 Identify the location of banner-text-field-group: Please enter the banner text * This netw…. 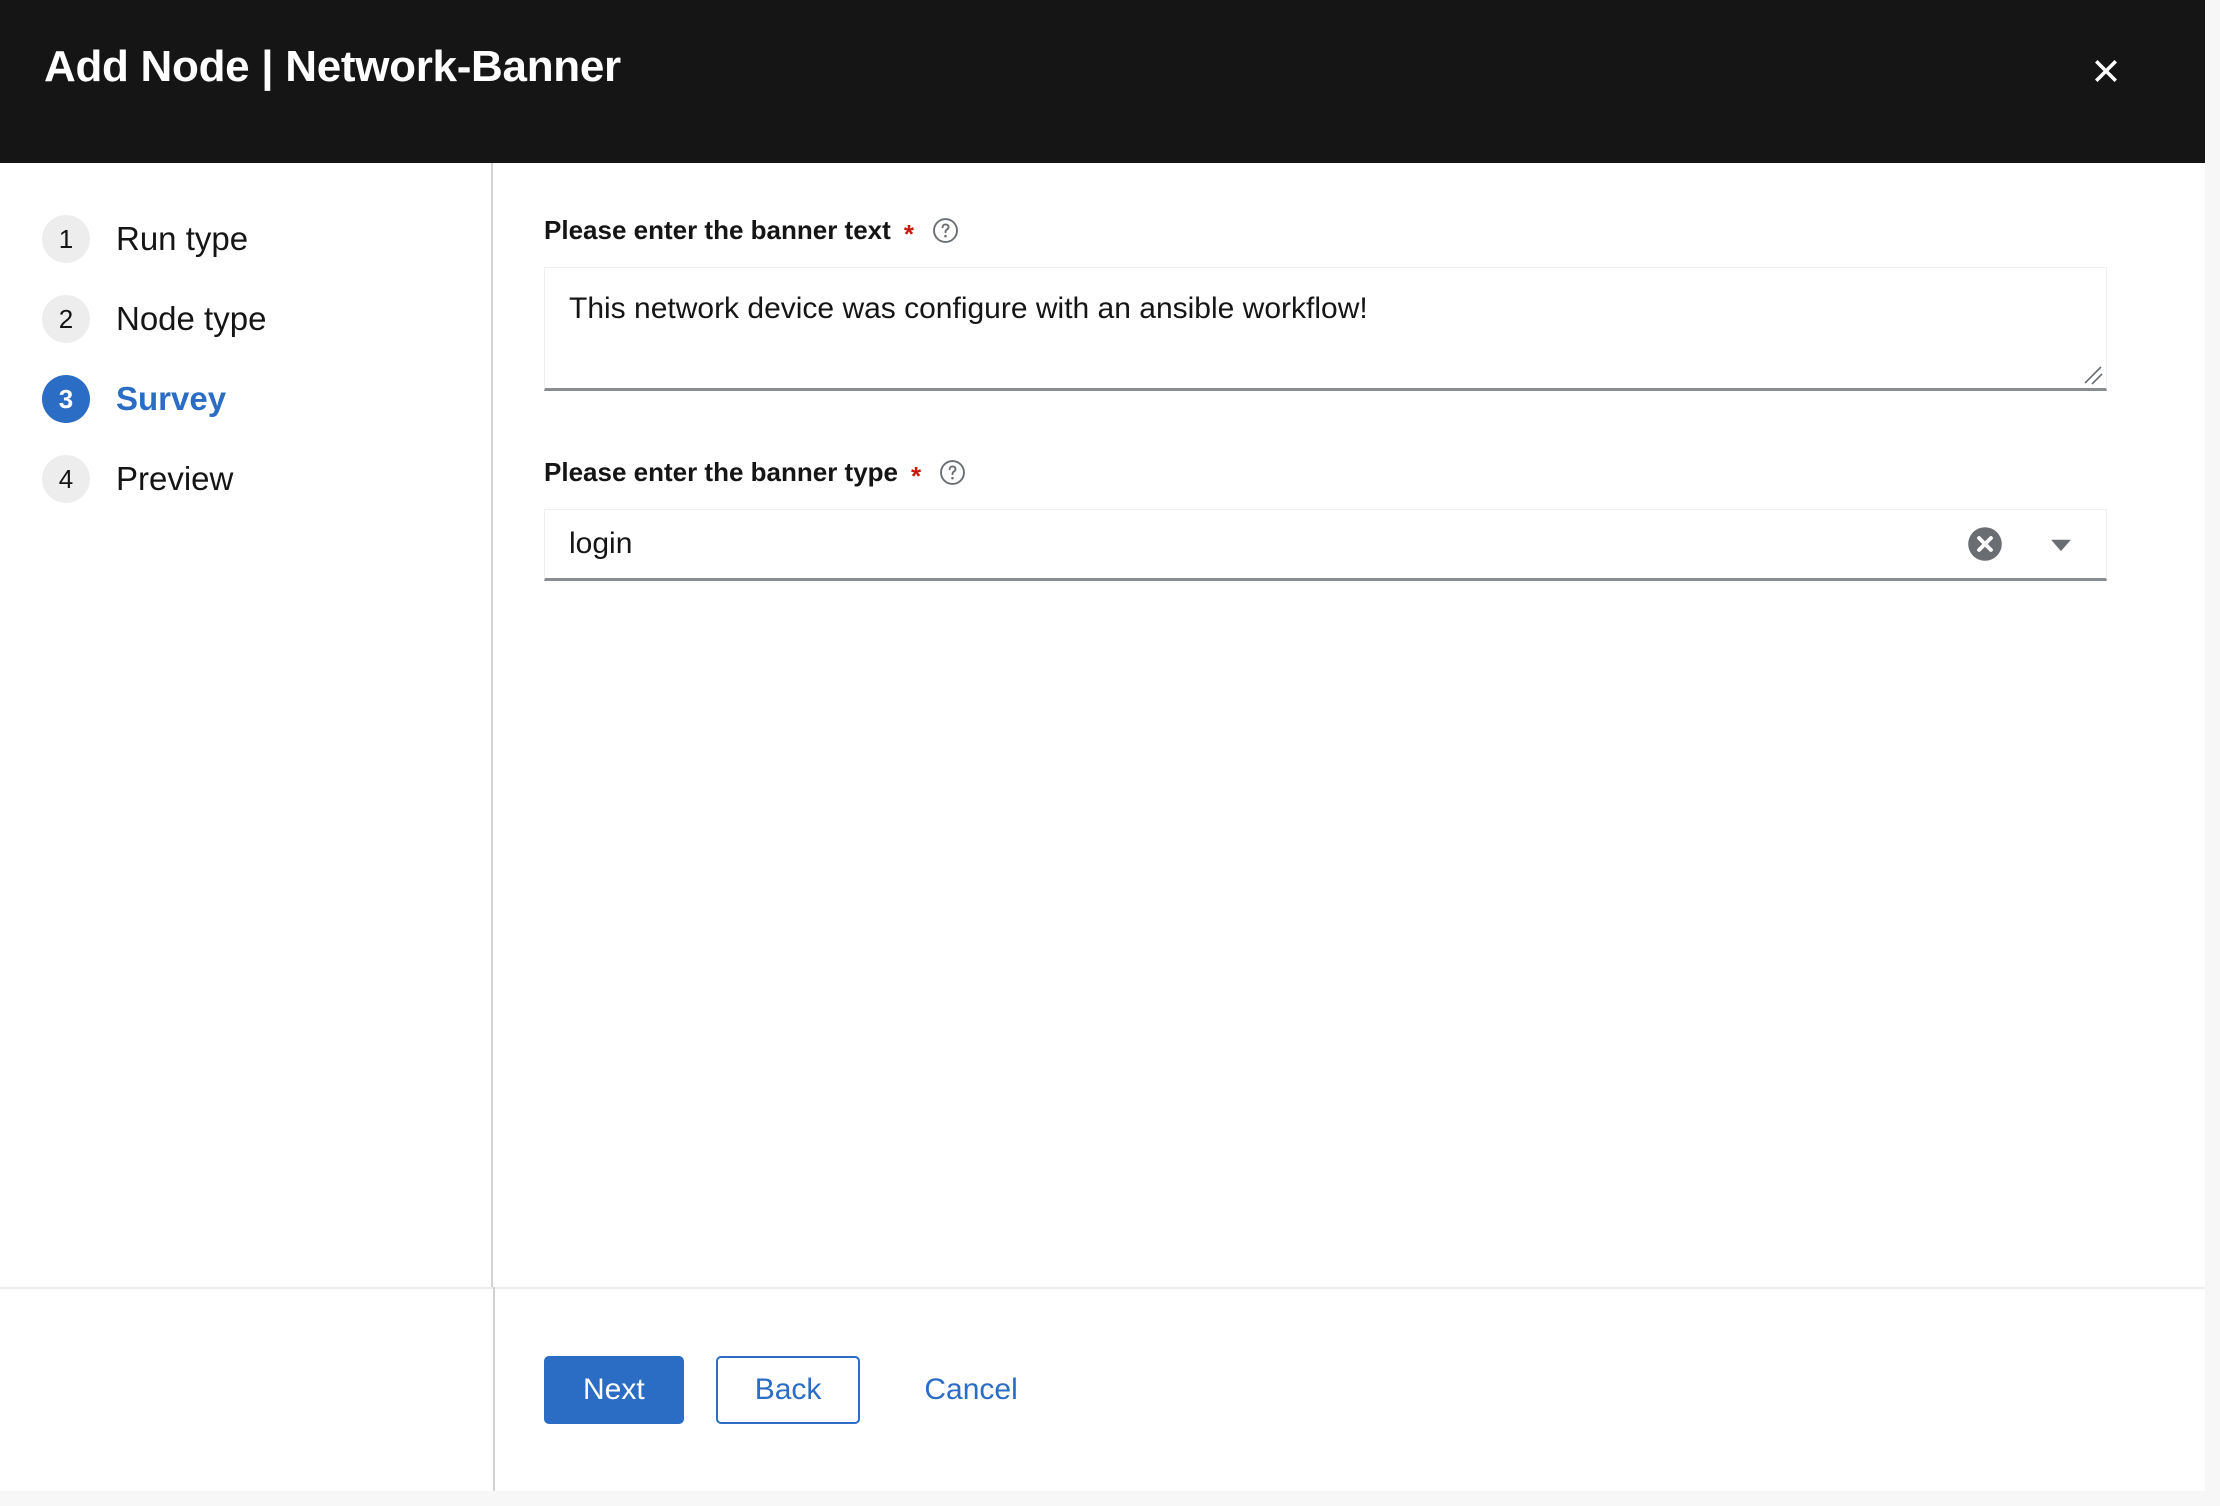
(1325, 303).